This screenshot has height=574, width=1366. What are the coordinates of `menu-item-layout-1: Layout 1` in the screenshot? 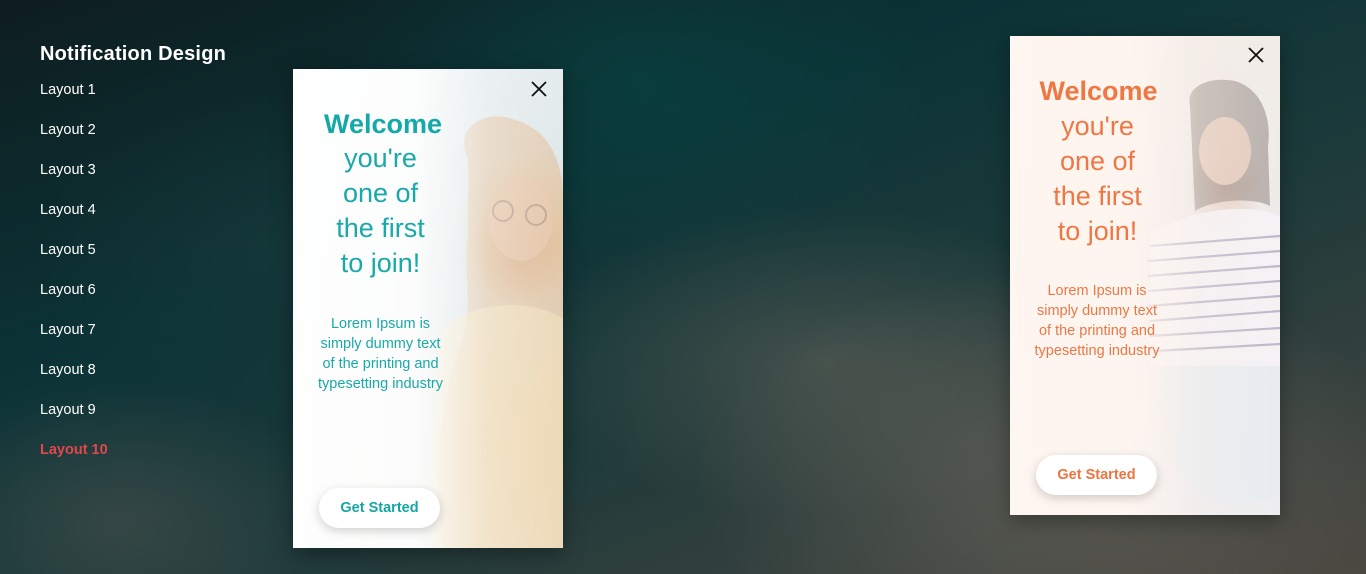 It's located at (133, 100).